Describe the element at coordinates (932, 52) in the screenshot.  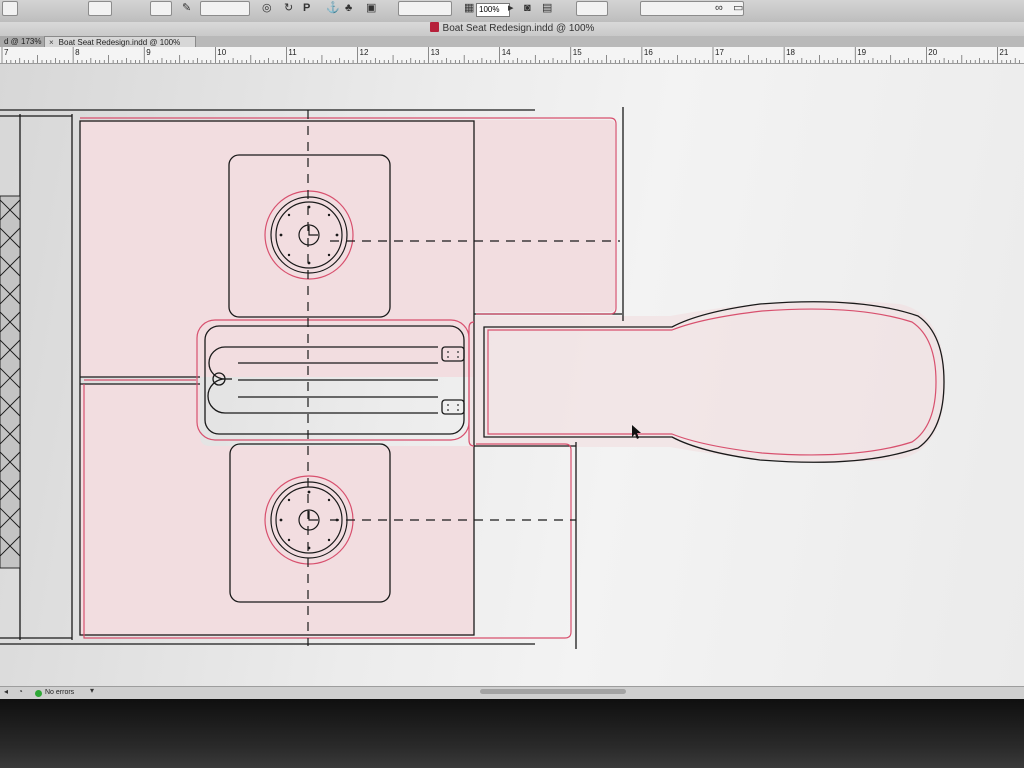
I see `ruler-label: 20` at that location.